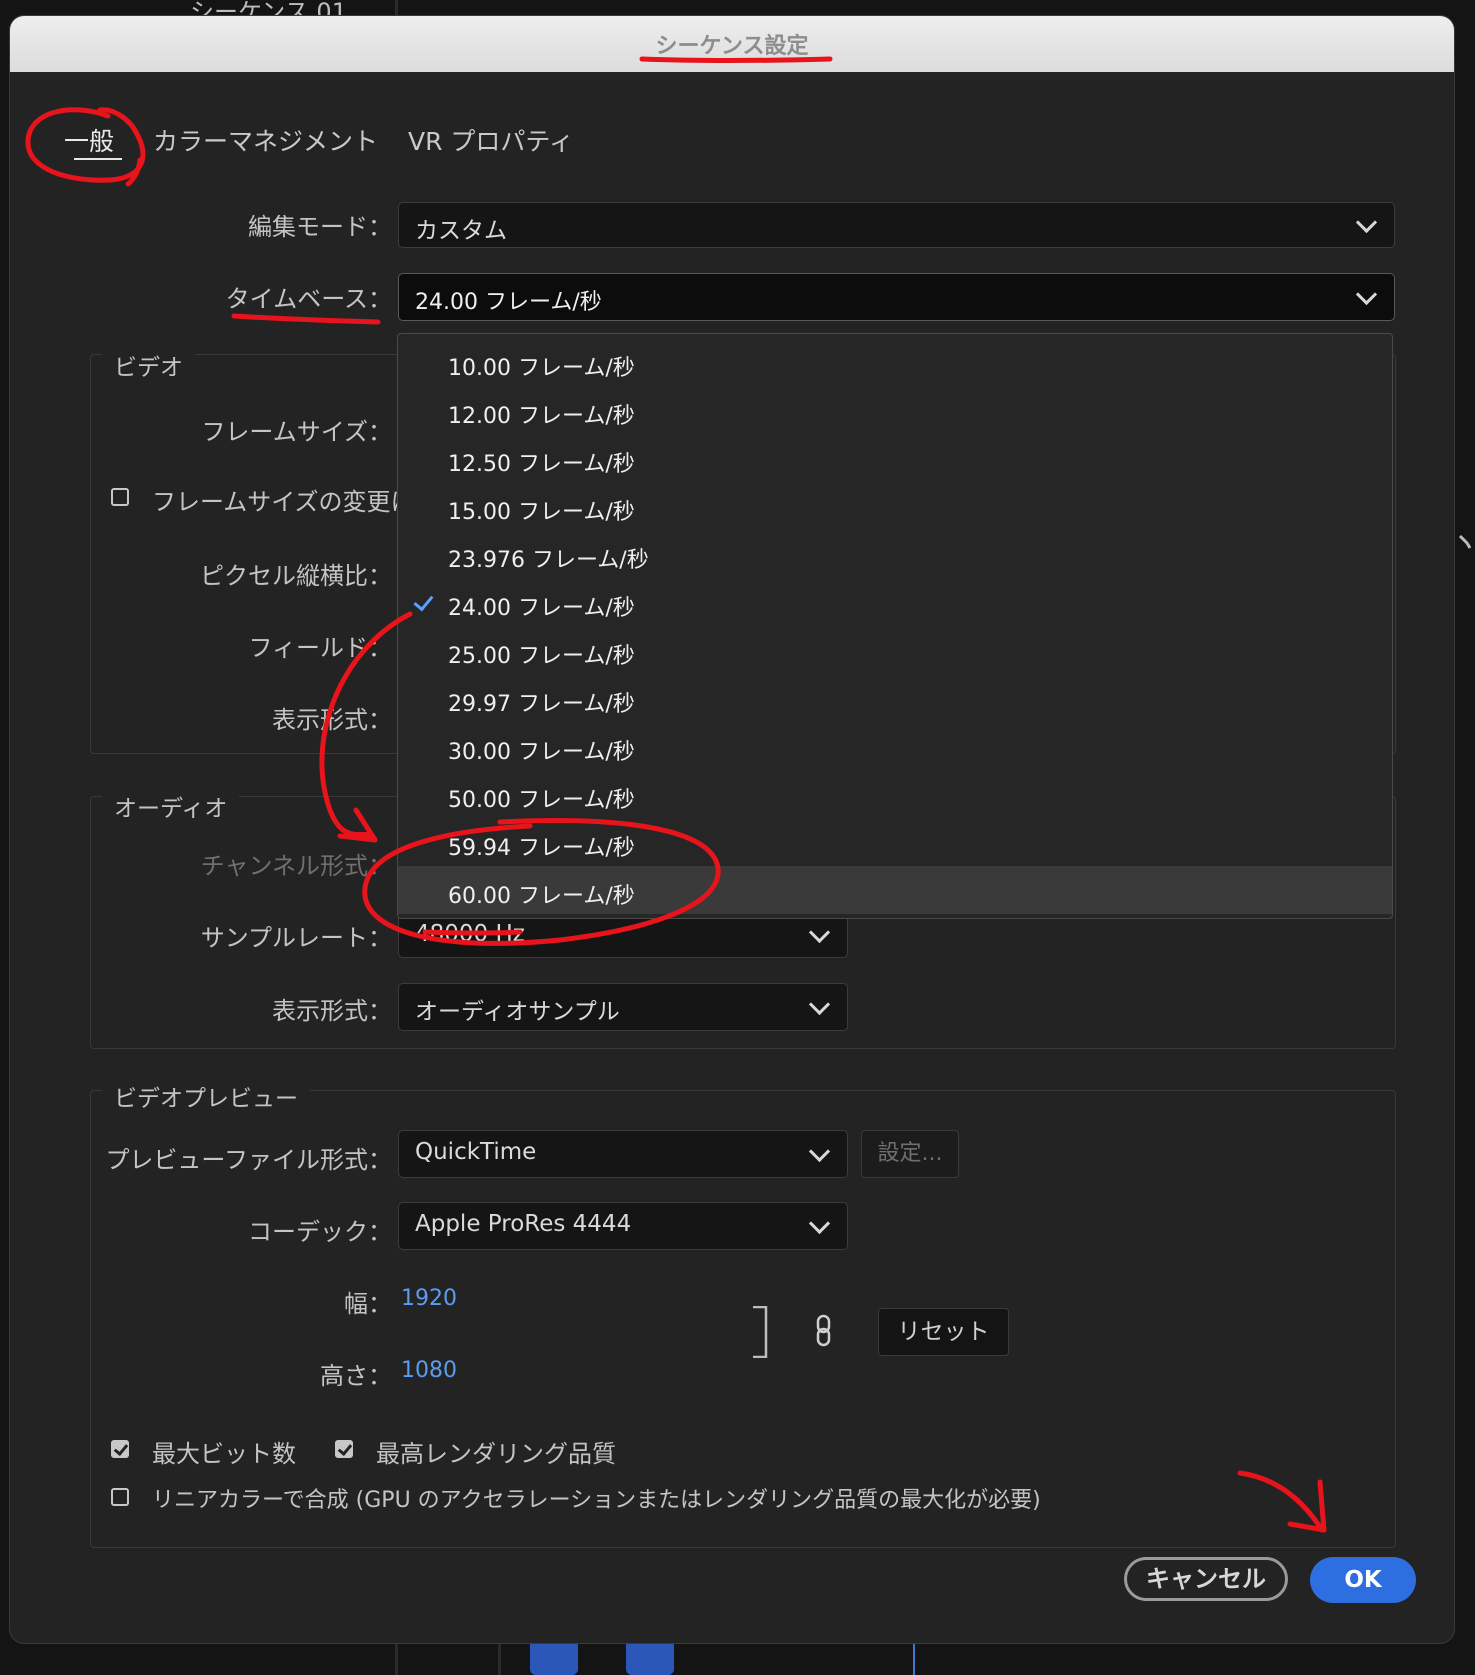 The image size is (1475, 1675). I want to click on timebase-option: 23.976 フレーム/秒, so click(895, 554).